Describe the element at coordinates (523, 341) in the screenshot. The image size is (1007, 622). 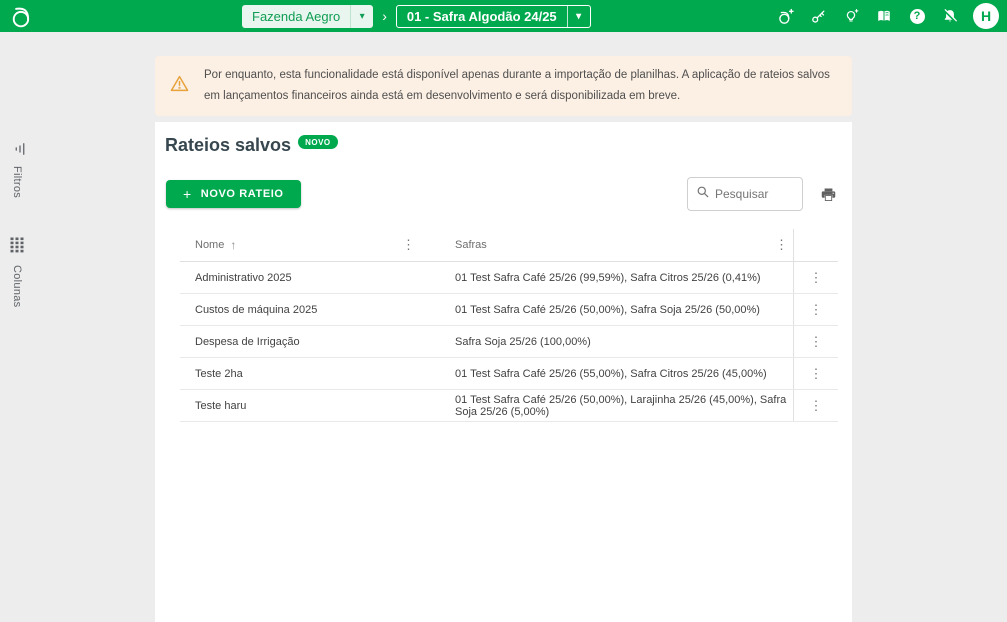
I see `cell-safras: Safra Soja 25/26 (100,00%)` at that location.